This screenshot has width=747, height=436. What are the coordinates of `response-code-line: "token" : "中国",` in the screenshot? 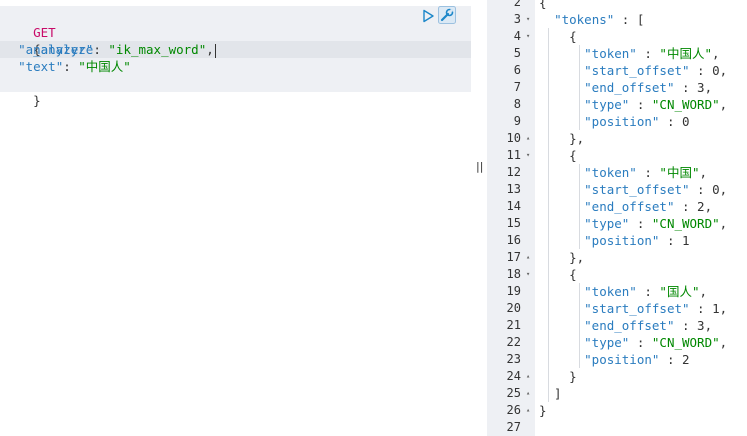 It's located at (623, 172).